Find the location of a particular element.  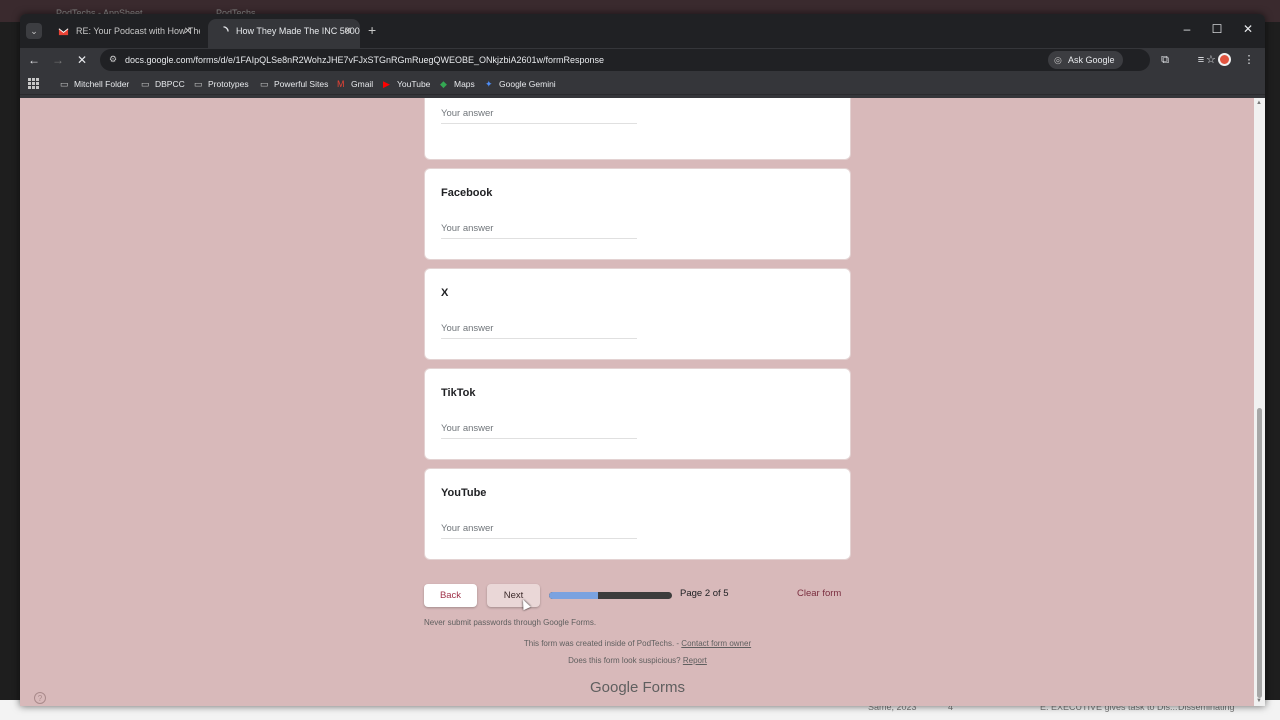

tab-search-chevron-icon: ⌄ is located at coordinates (34, 31).